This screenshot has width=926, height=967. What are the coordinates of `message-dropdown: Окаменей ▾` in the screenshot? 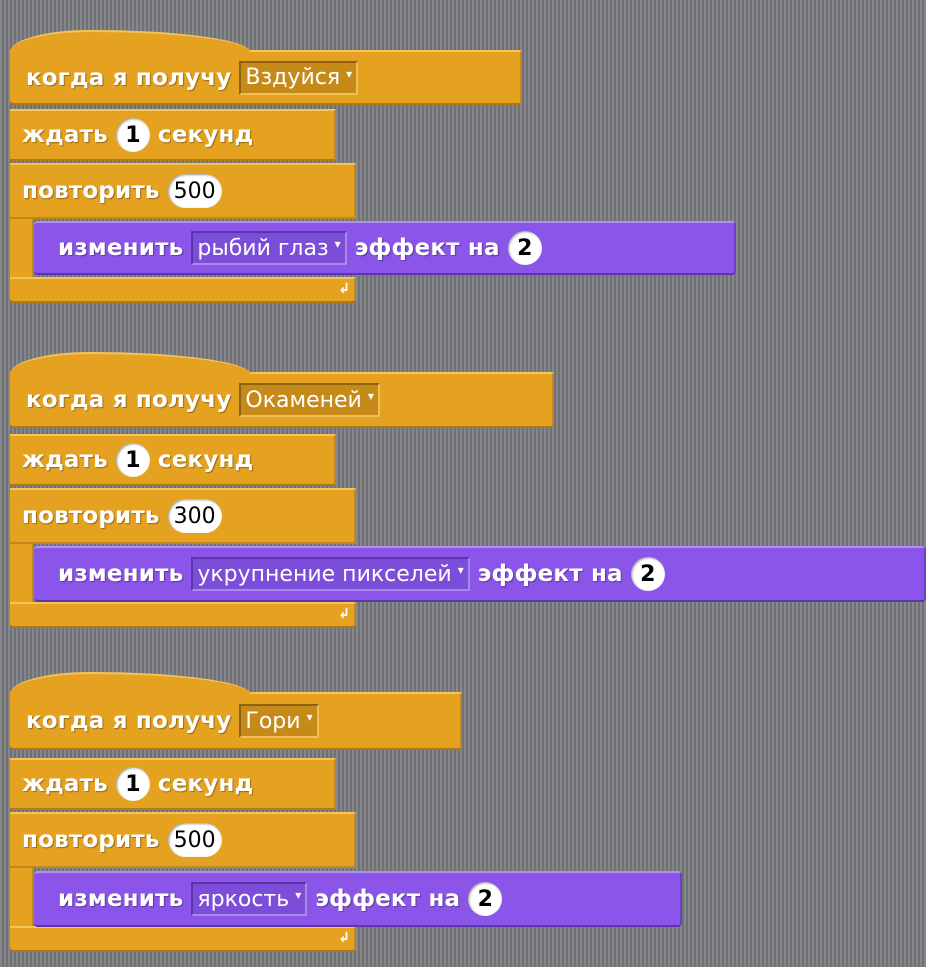 It's located at (309, 400).